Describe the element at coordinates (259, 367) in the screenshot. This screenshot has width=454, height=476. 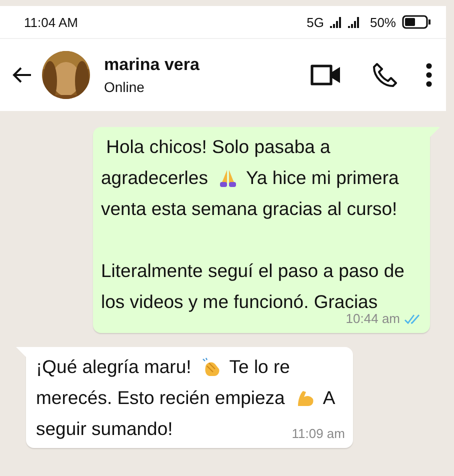
I see `message-text: Te lo re` at that location.